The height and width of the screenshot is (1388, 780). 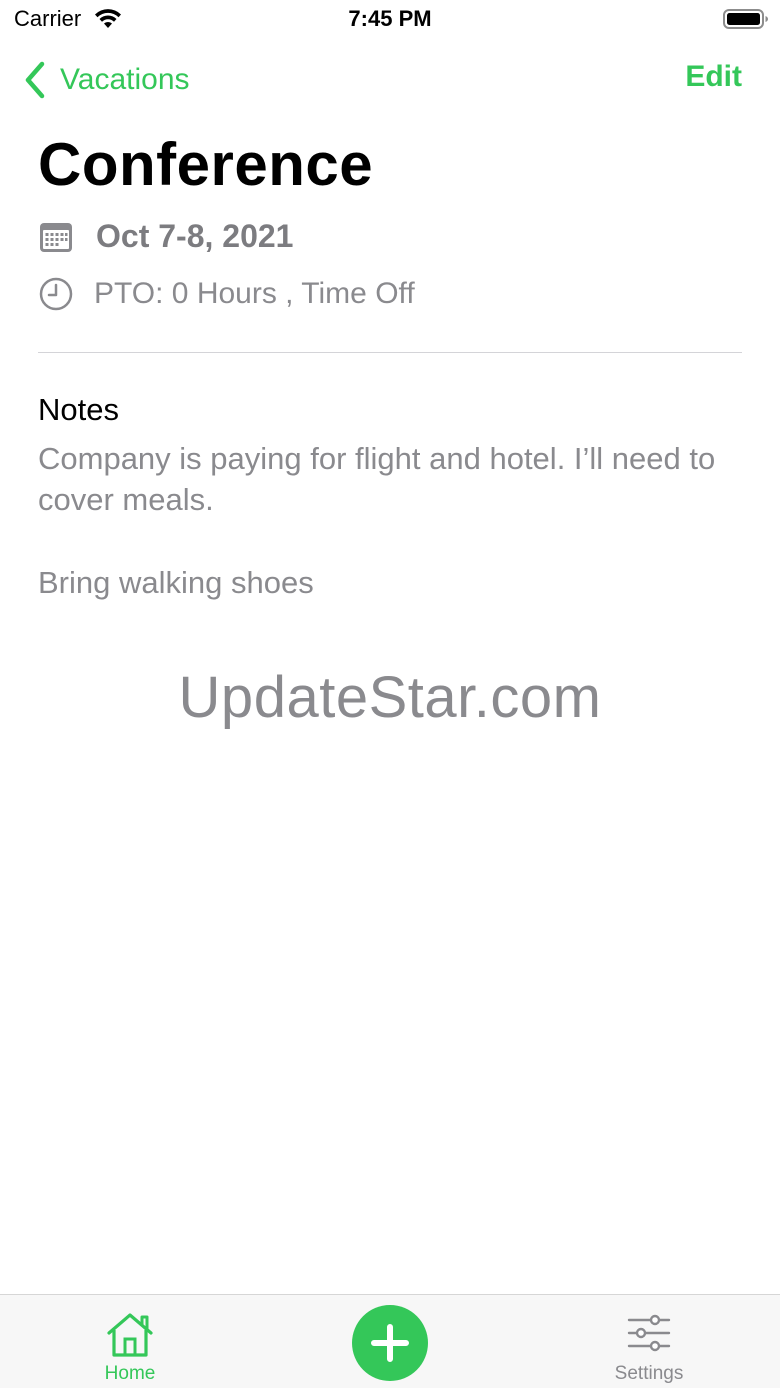 What do you see at coordinates (130, 1373) in the screenshot?
I see `tab-home-label: Home` at bounding box center [130, 1373].